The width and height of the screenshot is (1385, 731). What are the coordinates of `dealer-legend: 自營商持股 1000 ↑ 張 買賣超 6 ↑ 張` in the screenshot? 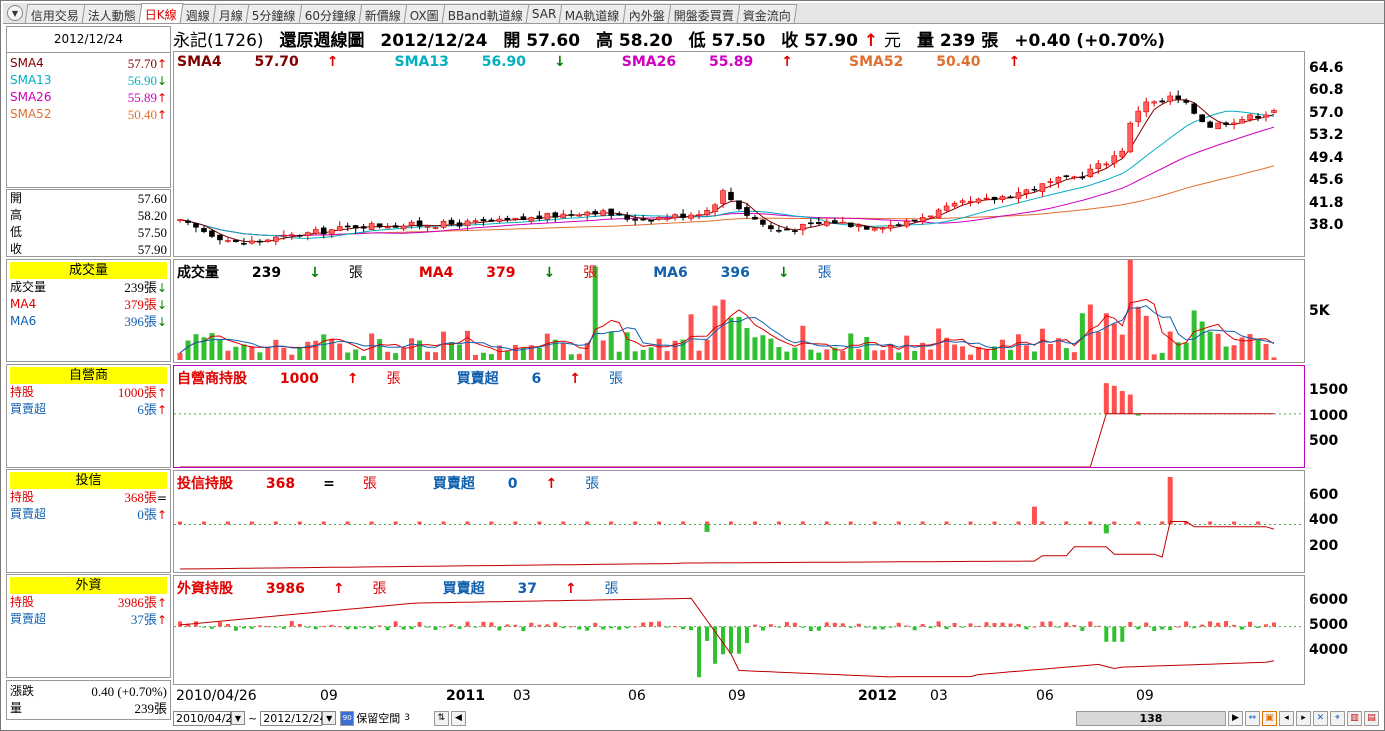 It's located at (428, 378).